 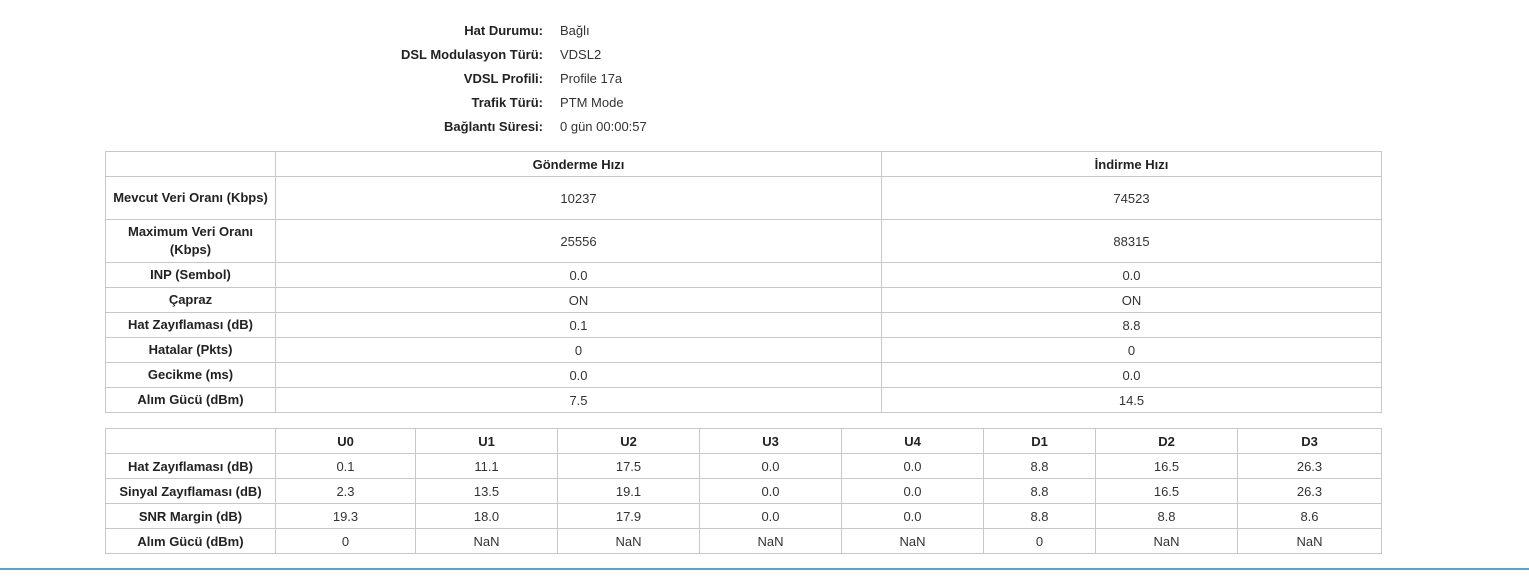 What do you see at coordinates (1166, 441) in the screenshot?
I see `header-band-d2: D2` at bounding box center [1166, 441].